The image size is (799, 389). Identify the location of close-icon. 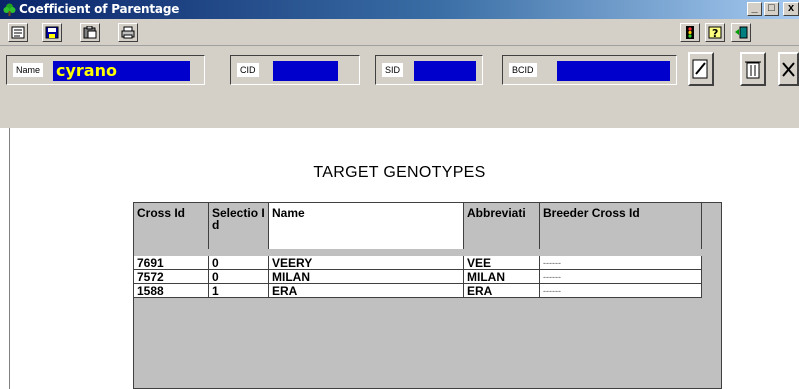
(788, 69).